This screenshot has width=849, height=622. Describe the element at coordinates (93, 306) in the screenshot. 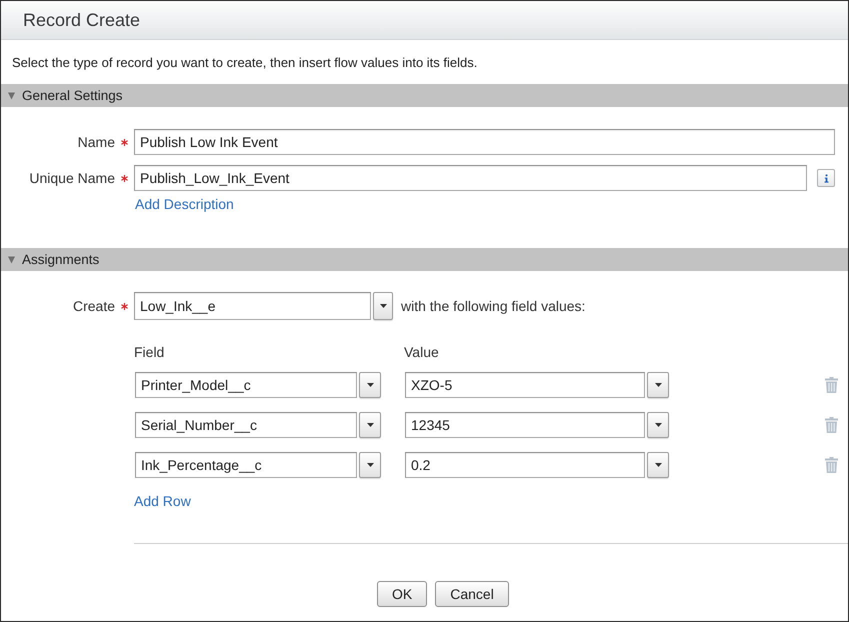

I see `field-label: Create` at that location.